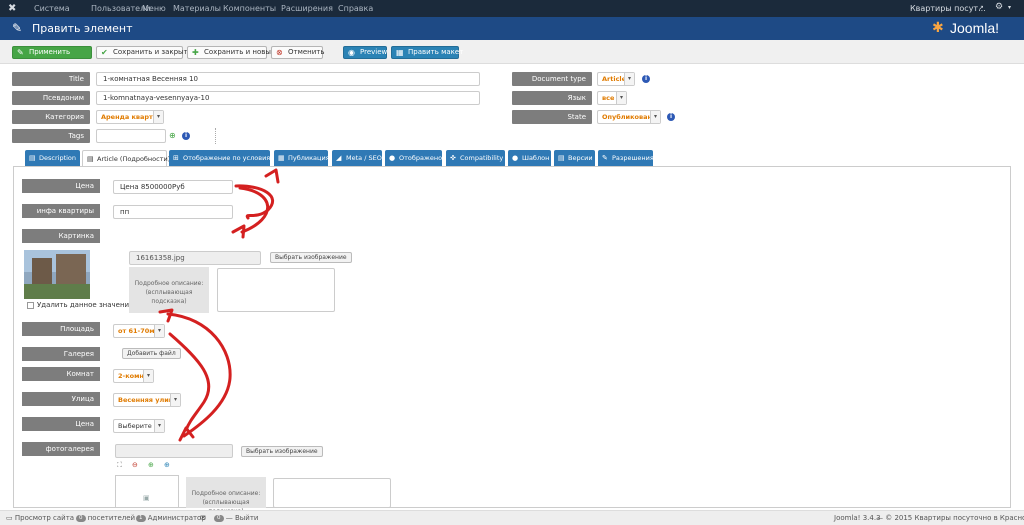 The image size is (1024, 525). I want to click on area-select: от 61-70м2 ▾, so click(139, 331).